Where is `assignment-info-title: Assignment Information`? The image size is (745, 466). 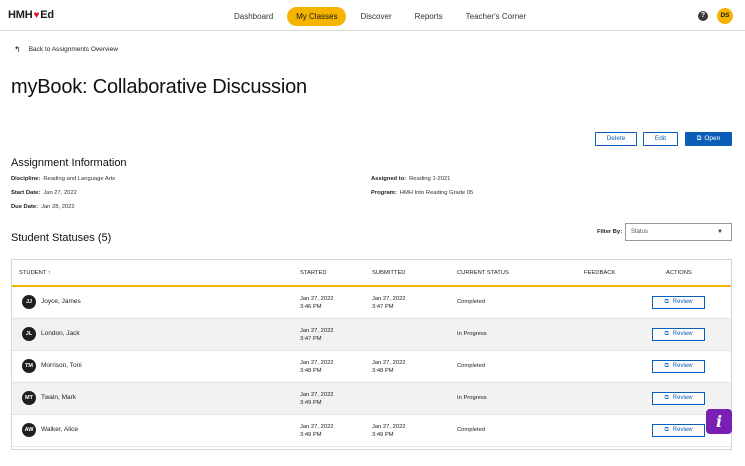 assignment-info-title: Assignment Information is located at coordinates (69, 163).